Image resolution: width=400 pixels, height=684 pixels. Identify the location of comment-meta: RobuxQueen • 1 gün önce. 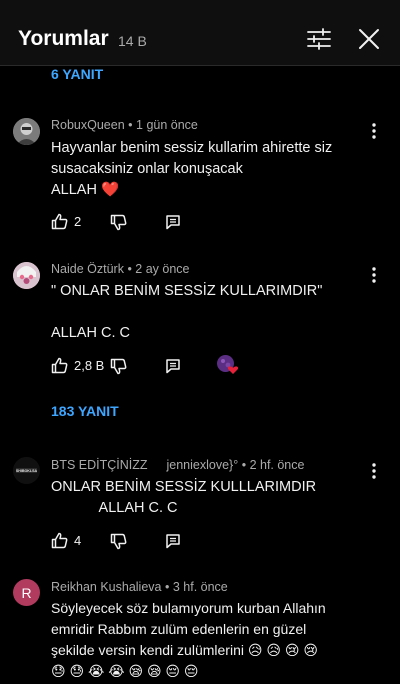
(124, 125).